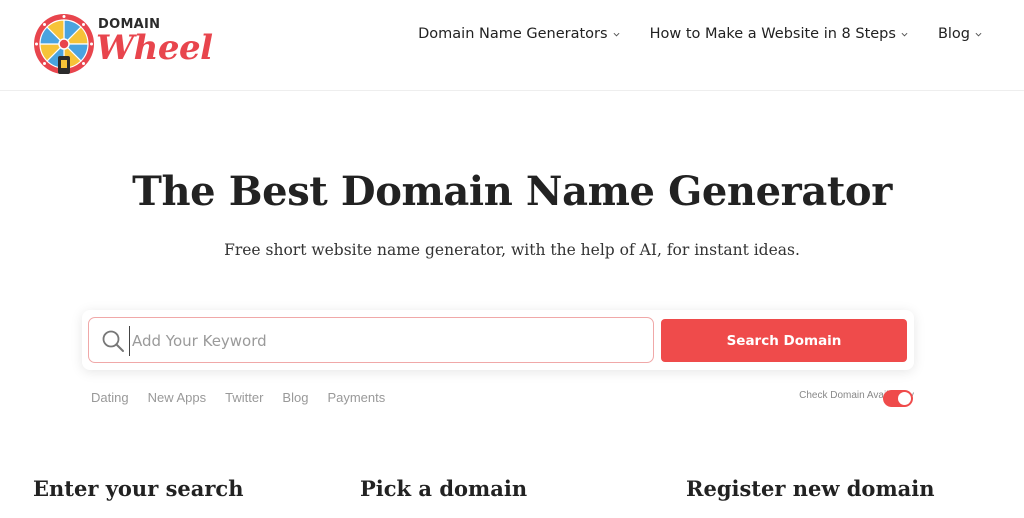  I want to click on nav-domain-name-generators: Domain Name Generators, so click(519, 34).